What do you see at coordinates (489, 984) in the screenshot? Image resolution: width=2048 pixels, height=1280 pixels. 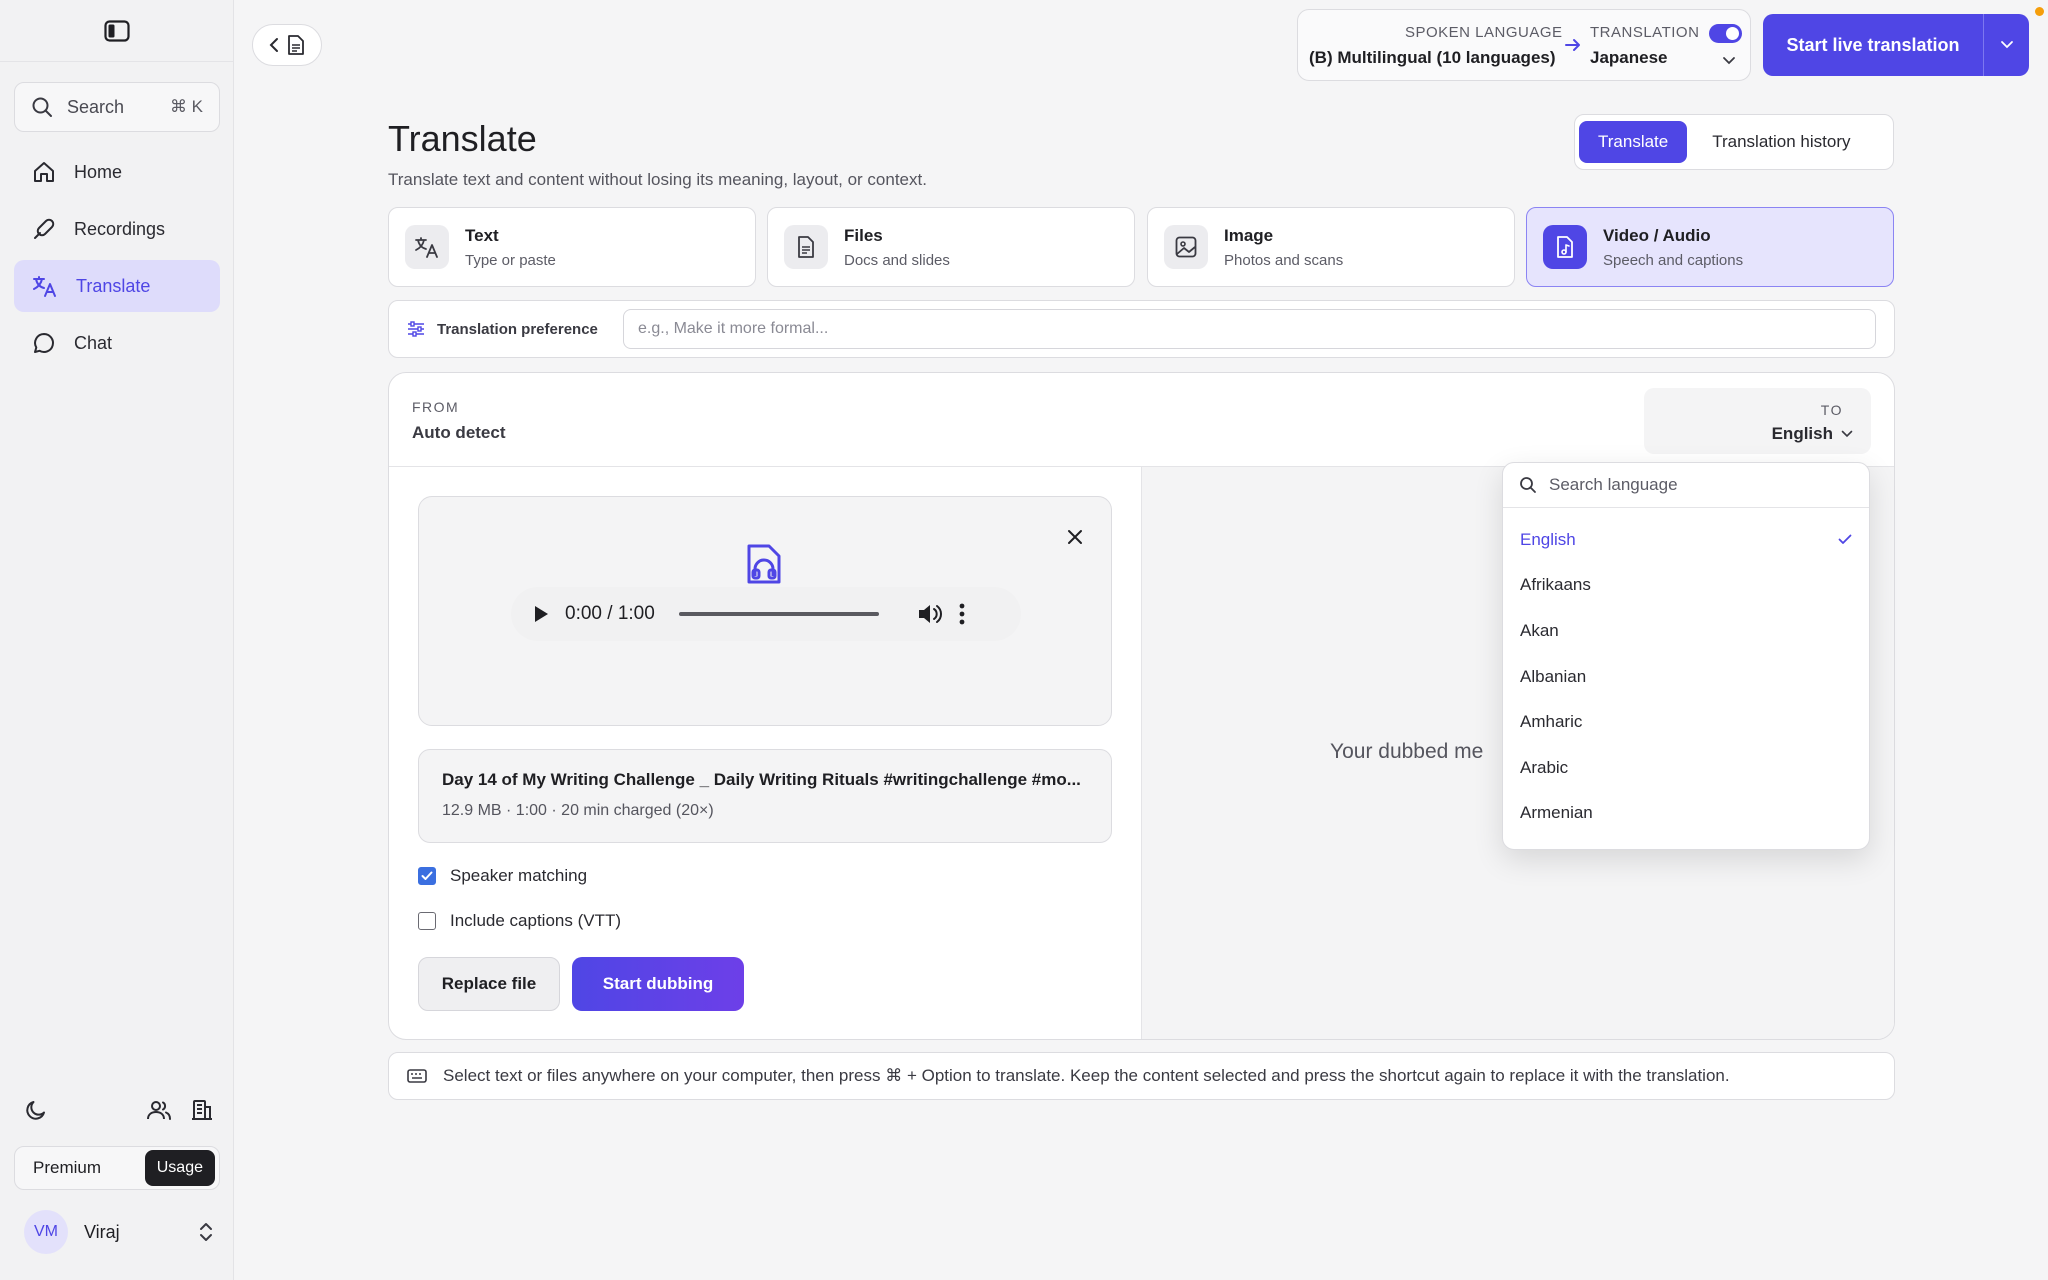 I see `replace-file-button: Replace file` at bounding box center [489, 984].